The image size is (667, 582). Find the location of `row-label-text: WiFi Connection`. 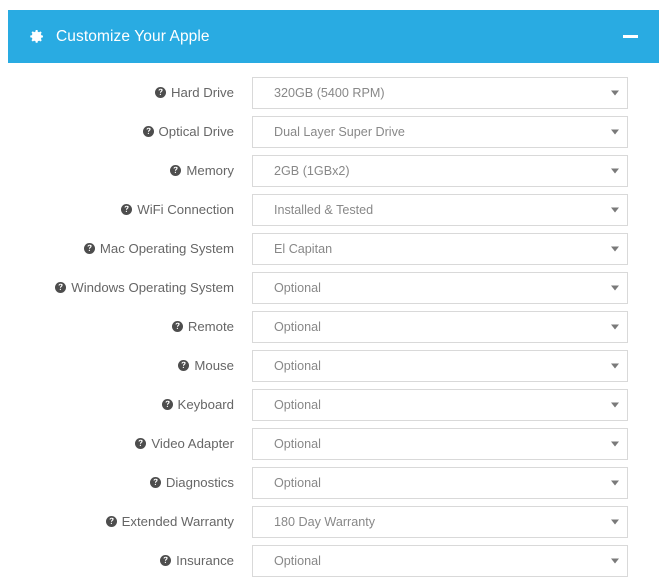

row-label-text: WiFi Connection is located at coordinates (185, 209).